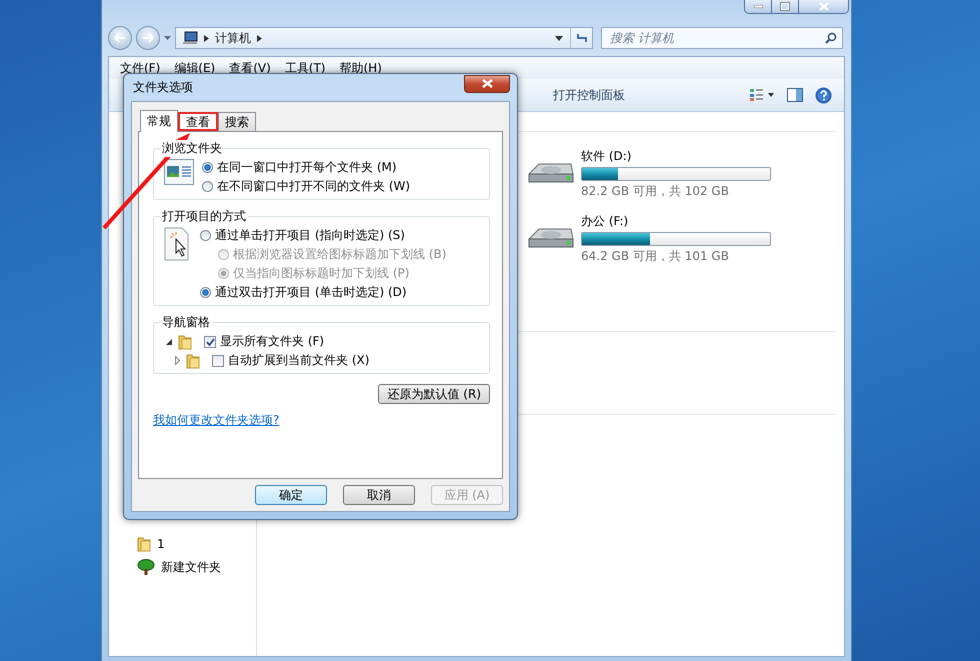  I want to click on view-options-icon, so click(762, 95).